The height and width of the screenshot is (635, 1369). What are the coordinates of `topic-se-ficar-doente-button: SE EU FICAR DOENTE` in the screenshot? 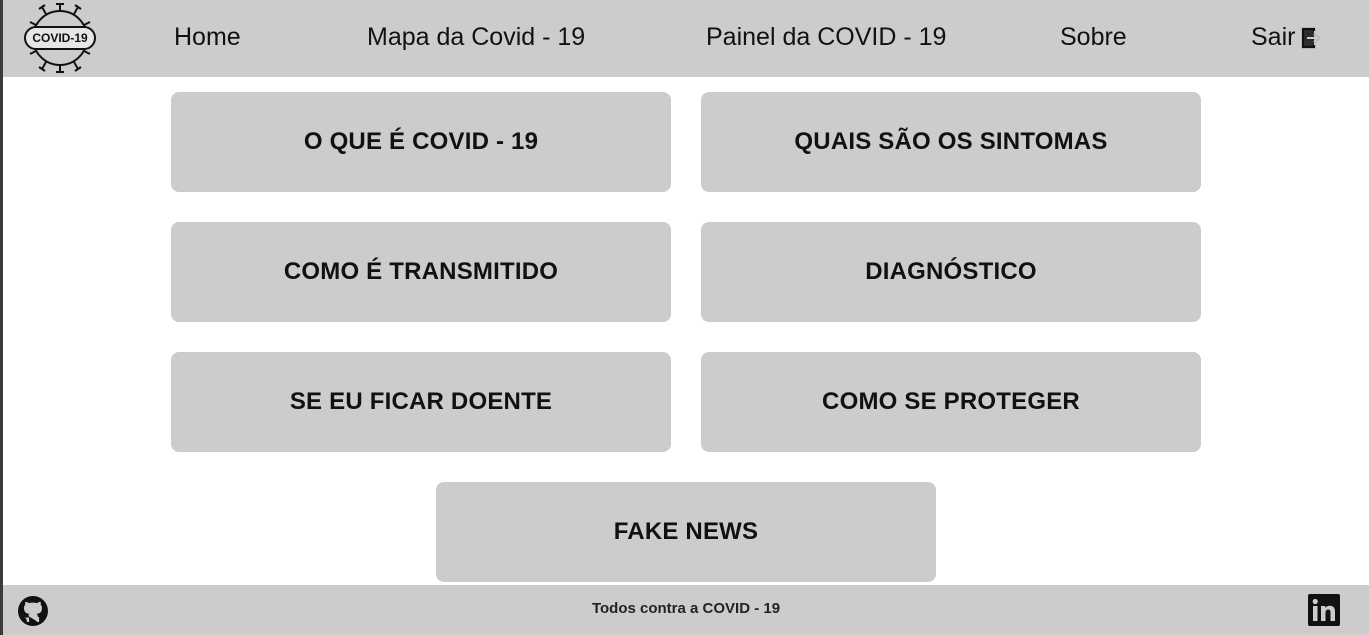 It's located at (421, 402).